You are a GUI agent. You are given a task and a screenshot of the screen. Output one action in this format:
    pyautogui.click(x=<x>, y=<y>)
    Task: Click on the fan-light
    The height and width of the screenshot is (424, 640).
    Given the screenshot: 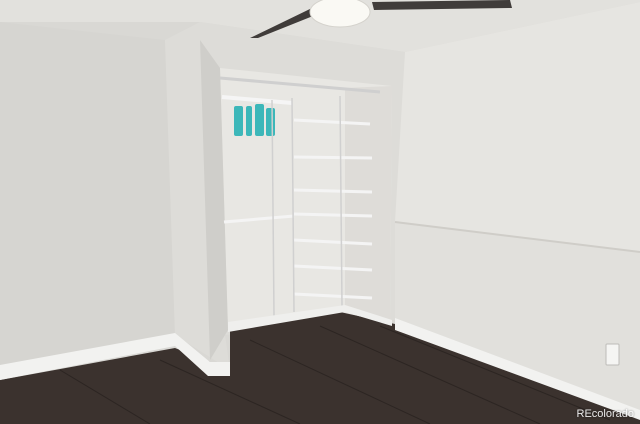 What is the action you would take?
    pyautogui.click(x=340, y=14)
    